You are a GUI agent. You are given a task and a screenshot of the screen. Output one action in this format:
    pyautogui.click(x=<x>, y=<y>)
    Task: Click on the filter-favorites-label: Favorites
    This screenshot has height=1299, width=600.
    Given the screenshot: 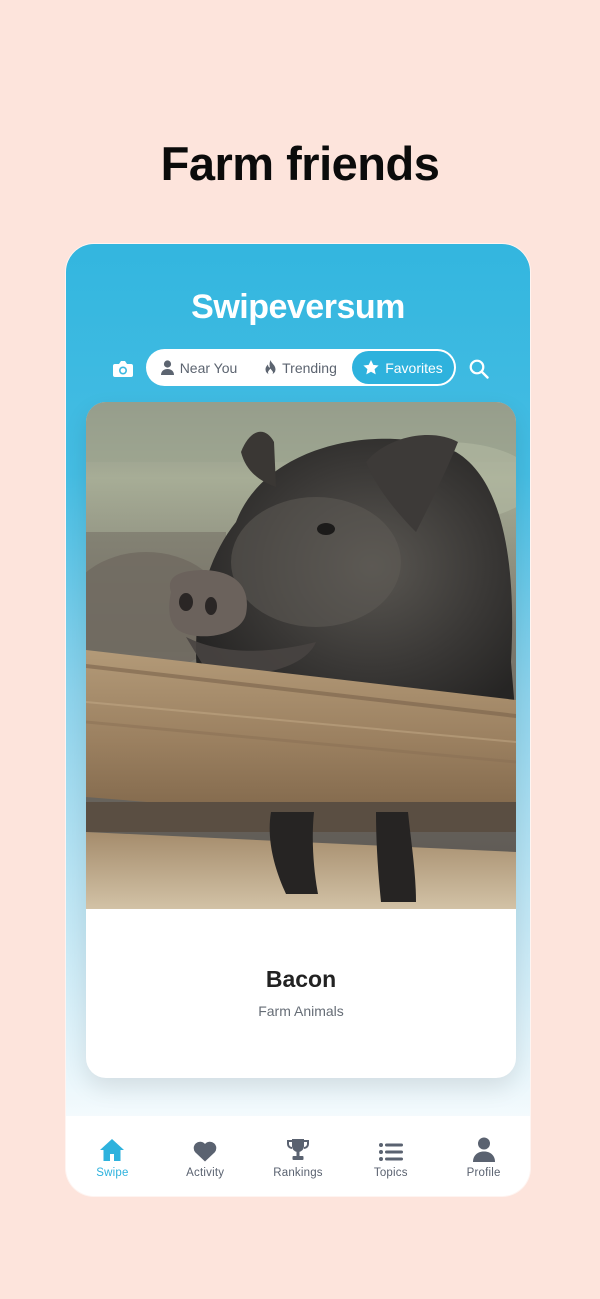 What is the action you would take?
    pyautogui.click(x=414, y=367)
    